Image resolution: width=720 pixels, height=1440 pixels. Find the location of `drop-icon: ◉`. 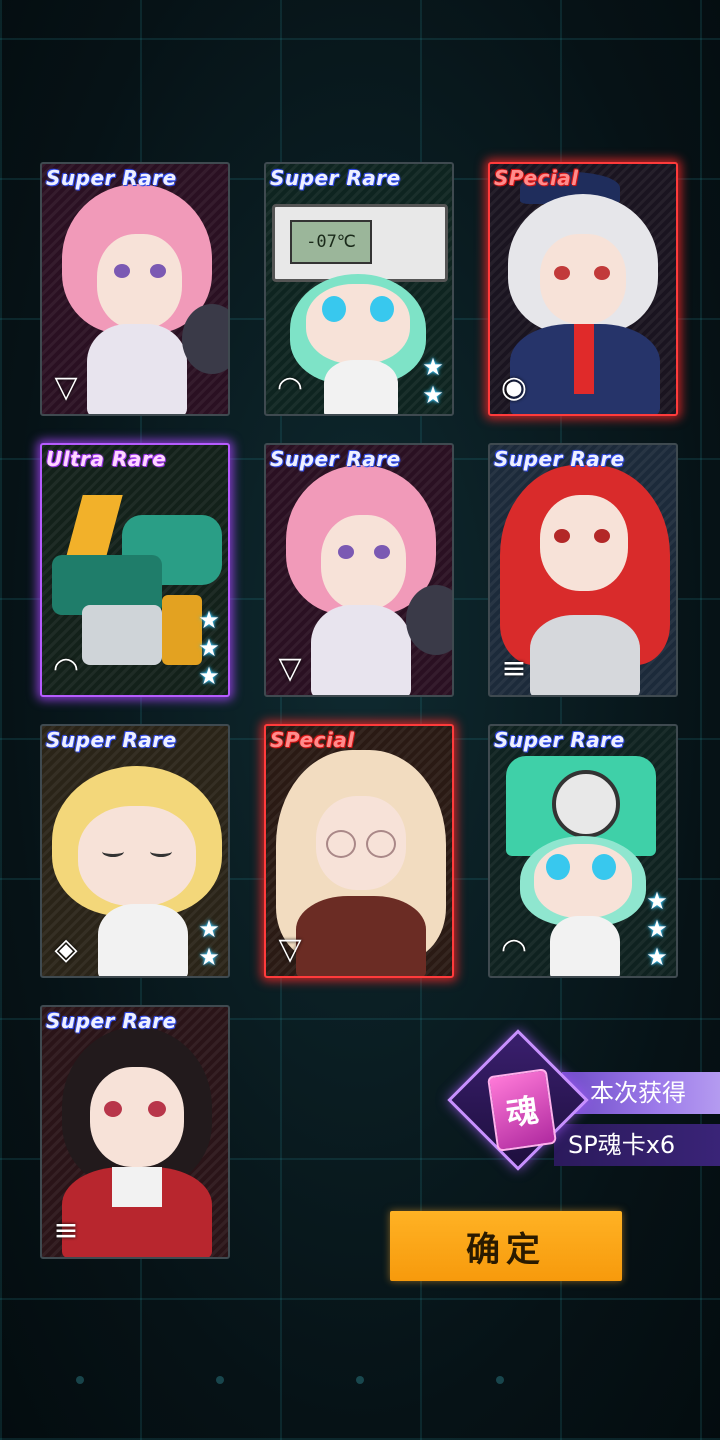

drop-icon: ◉ is located at coordinates (514, 387).